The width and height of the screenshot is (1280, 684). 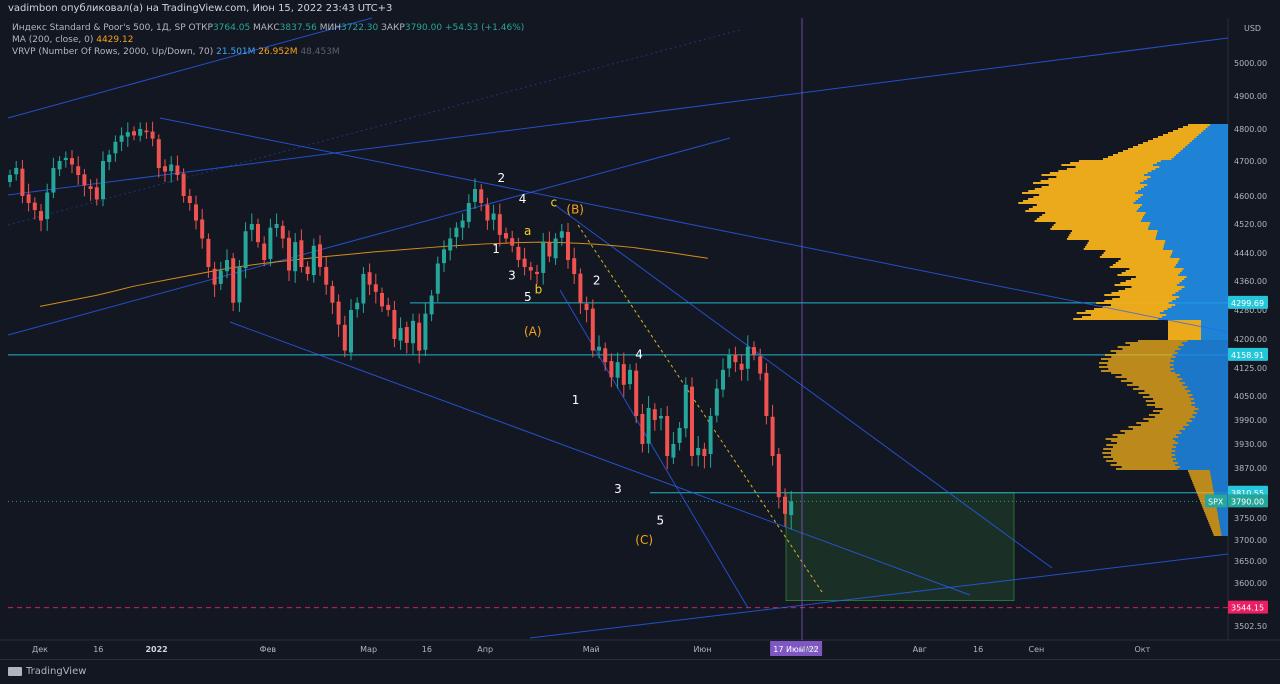 I want to click on legend-open-label: ОТКР, so click(x=200, y=28).